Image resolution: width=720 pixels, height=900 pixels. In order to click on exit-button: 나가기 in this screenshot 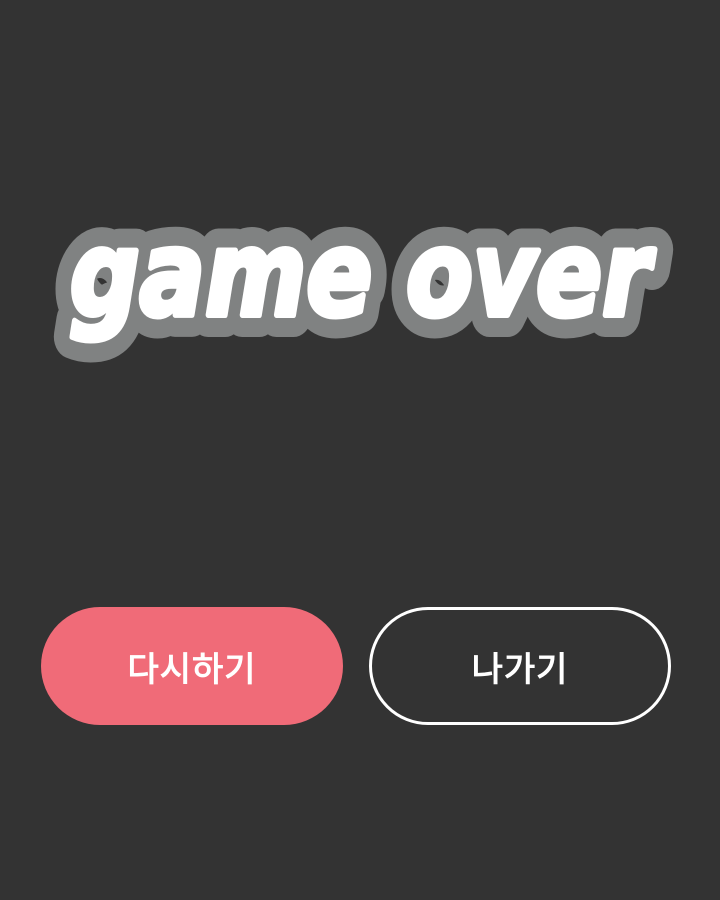, I will do `click(520, 666)`.